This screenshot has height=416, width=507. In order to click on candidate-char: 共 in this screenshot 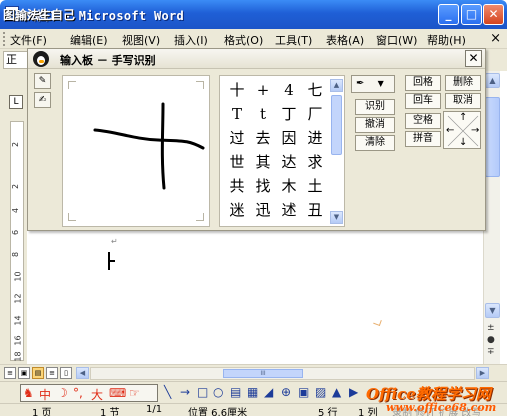, I will do `click(237, 186)`.